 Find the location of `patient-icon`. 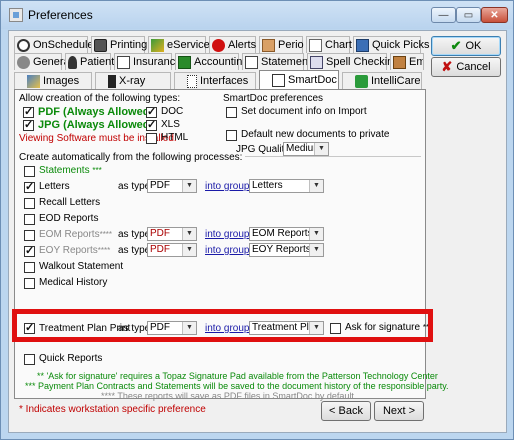

patient-icon is located at coordinates (72, 62).